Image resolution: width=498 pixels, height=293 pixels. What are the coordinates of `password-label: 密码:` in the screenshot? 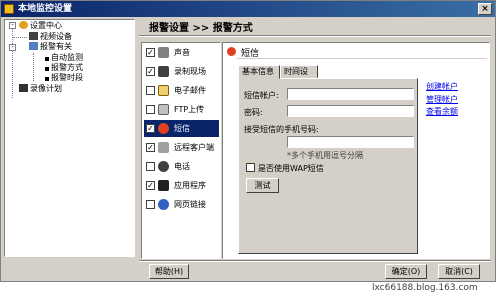 It's located at (253, 112).